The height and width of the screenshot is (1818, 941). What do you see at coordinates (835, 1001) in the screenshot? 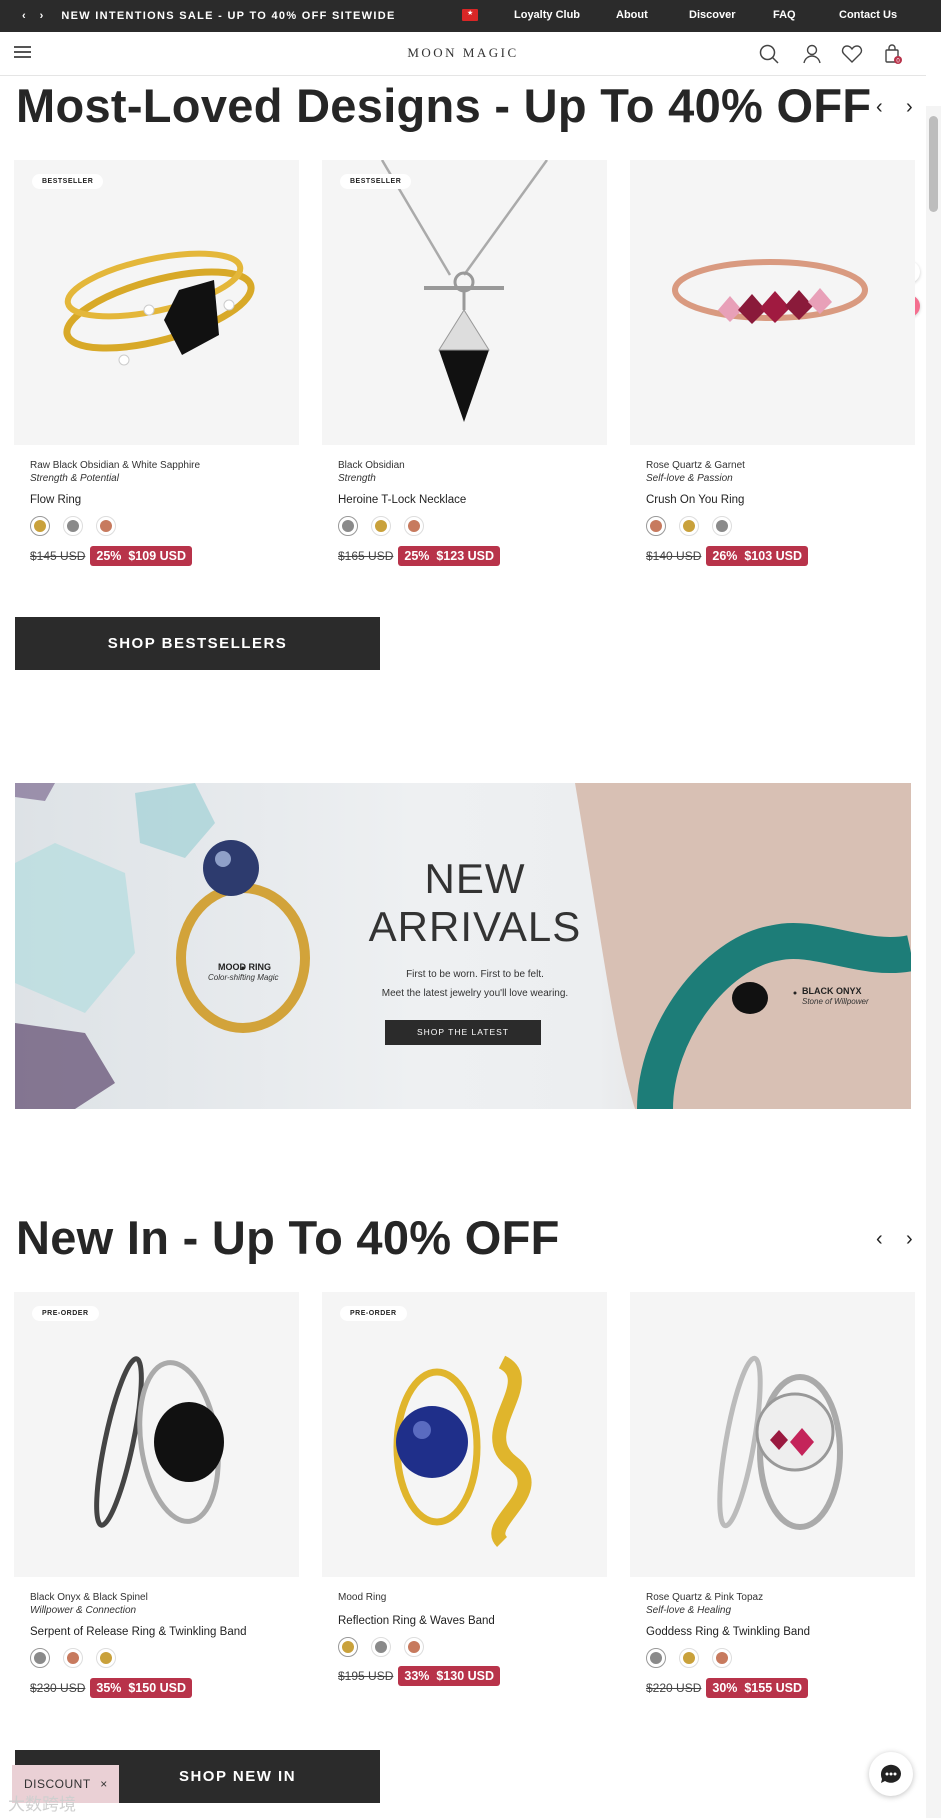
I see `label-black-onyx-sub: Stone of Willpower` at bounding box center [835, 1001].